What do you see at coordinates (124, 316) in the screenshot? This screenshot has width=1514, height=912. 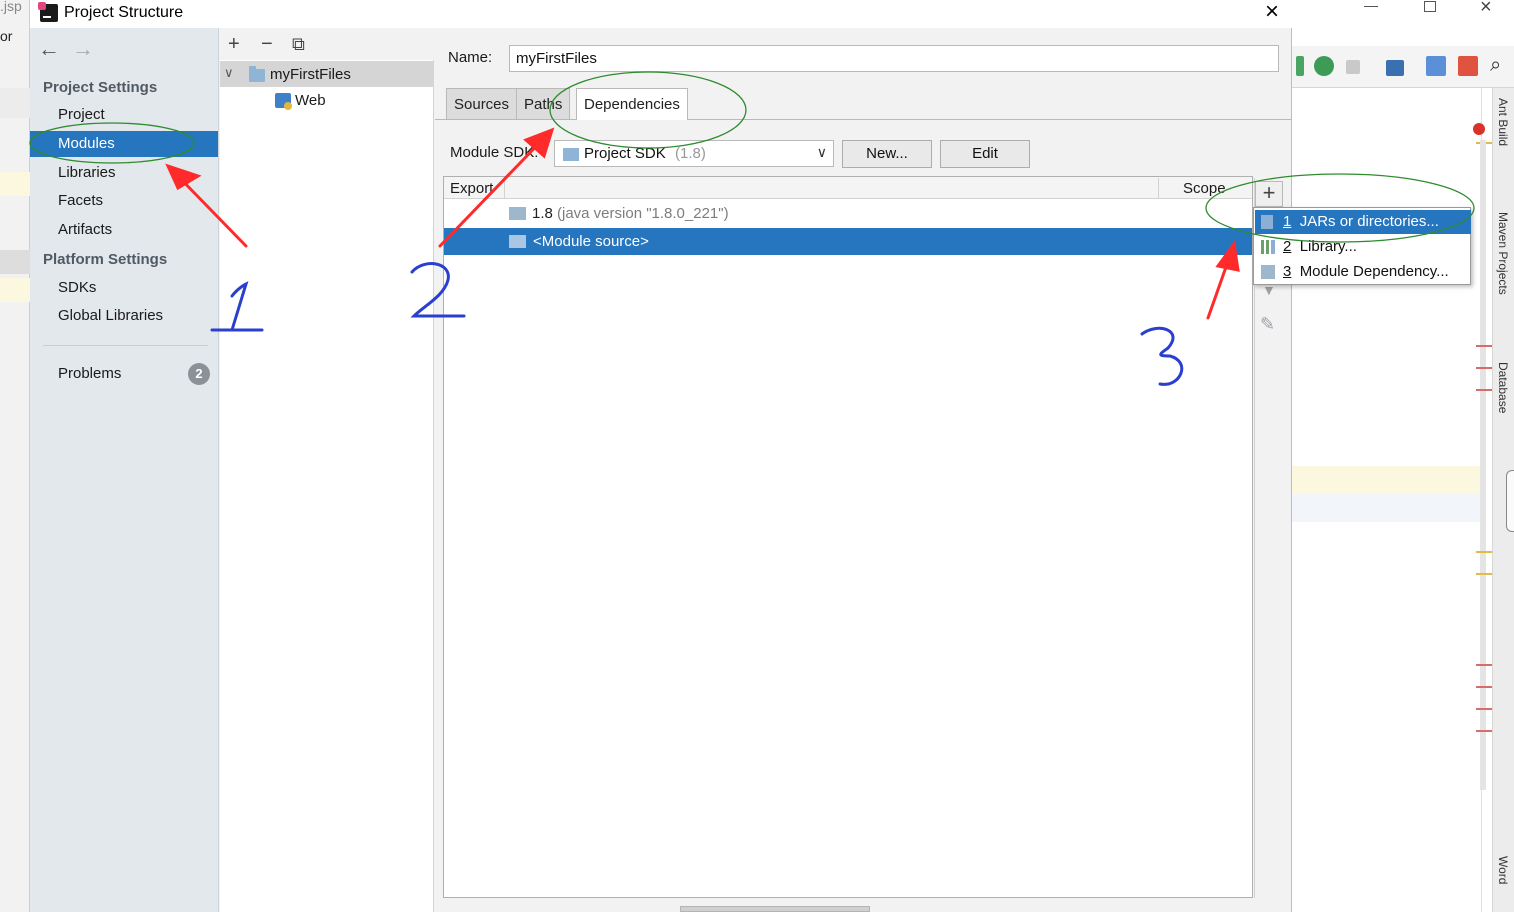 I see `nav-item-global-libraries: Global Libraries` at bounding box center [124, 316].